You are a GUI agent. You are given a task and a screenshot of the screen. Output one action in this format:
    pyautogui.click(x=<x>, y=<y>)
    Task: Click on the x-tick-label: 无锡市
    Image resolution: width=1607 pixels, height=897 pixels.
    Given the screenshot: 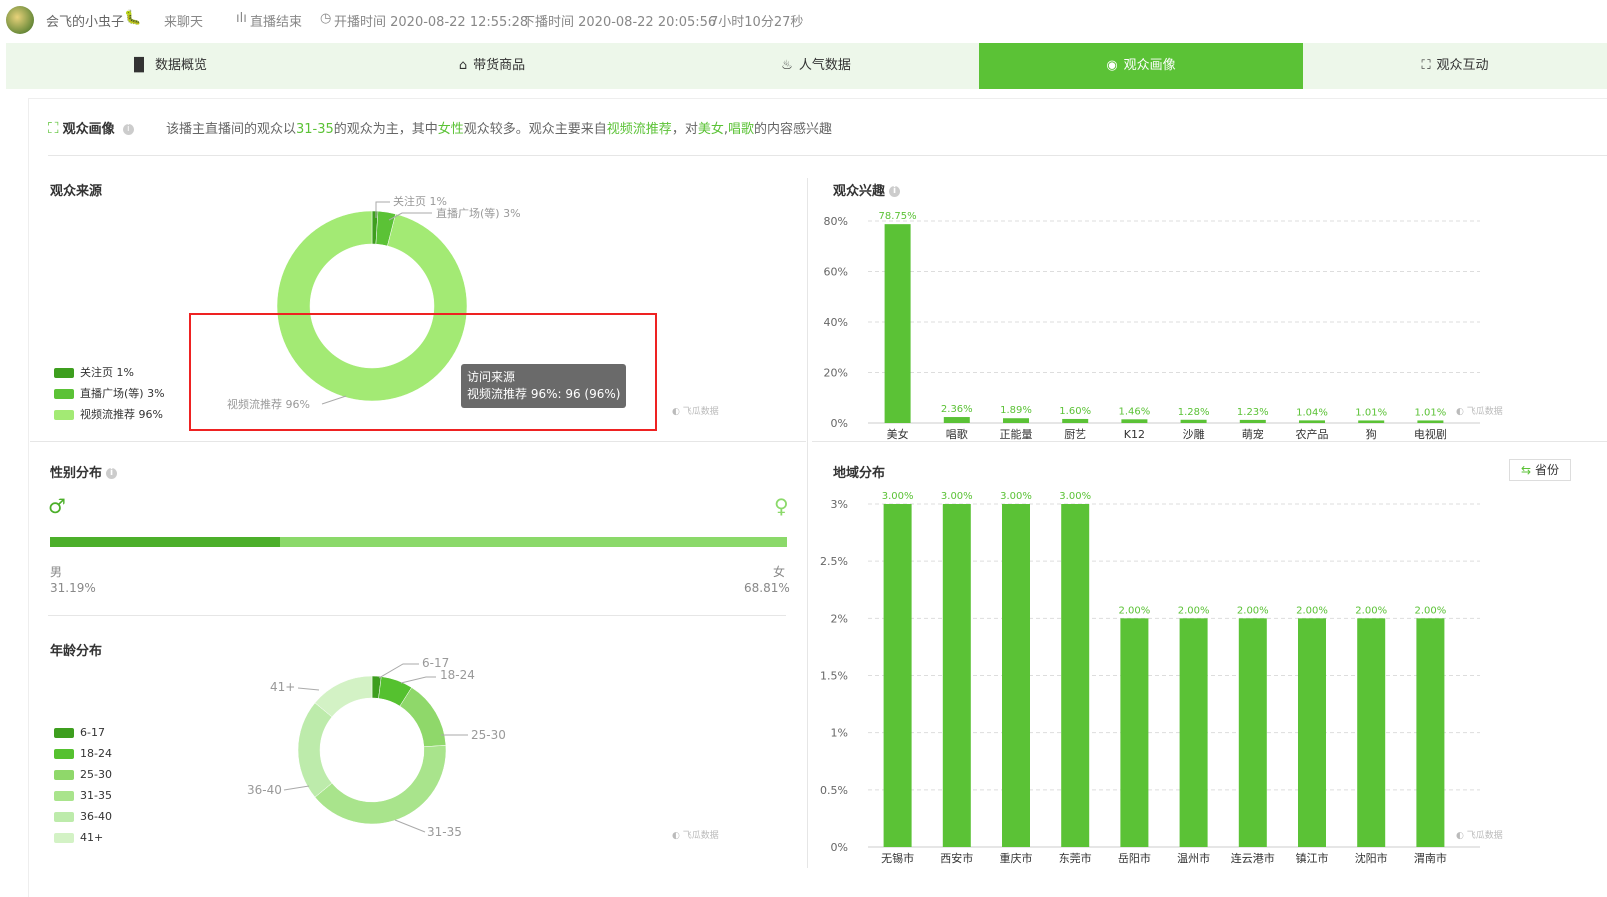 What is the action you would take?
    pyautogui.click(x=897, y=858)
    